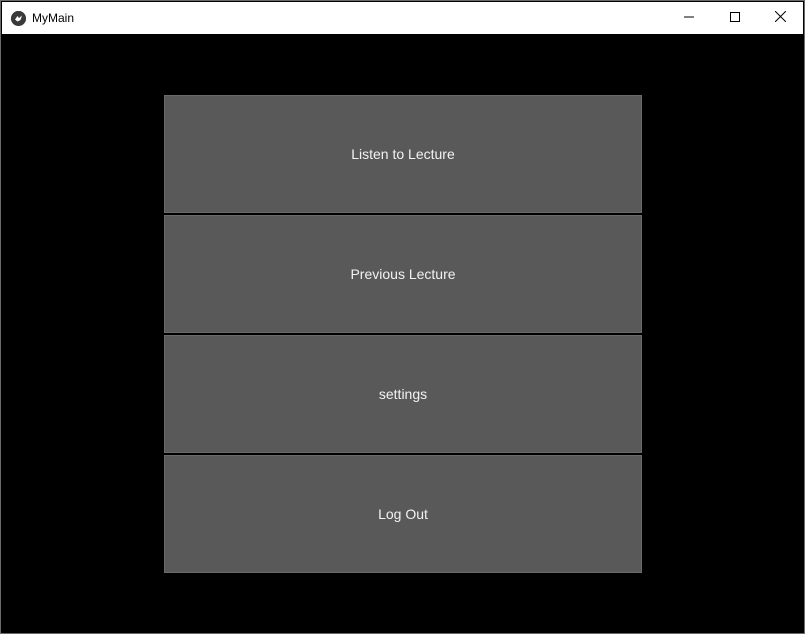  Describe the element at coordinates (402, 18) in the screenshot. I see `title-bar: MyMain` at that location.